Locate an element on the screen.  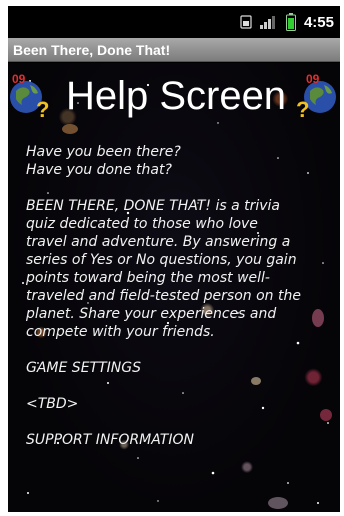
description-line: compete with your friends. is located at coordinates (120, 332).